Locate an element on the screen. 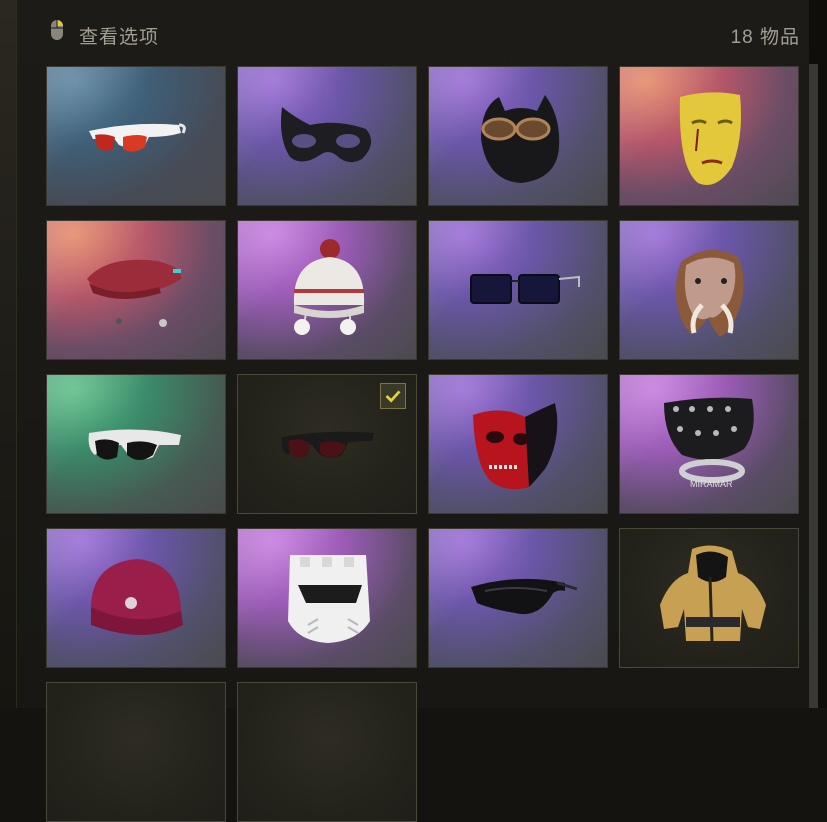 Image resolution: width=827 pixels, height=822 pixels. skull-mask-icon is located at coordinates (515, 446).